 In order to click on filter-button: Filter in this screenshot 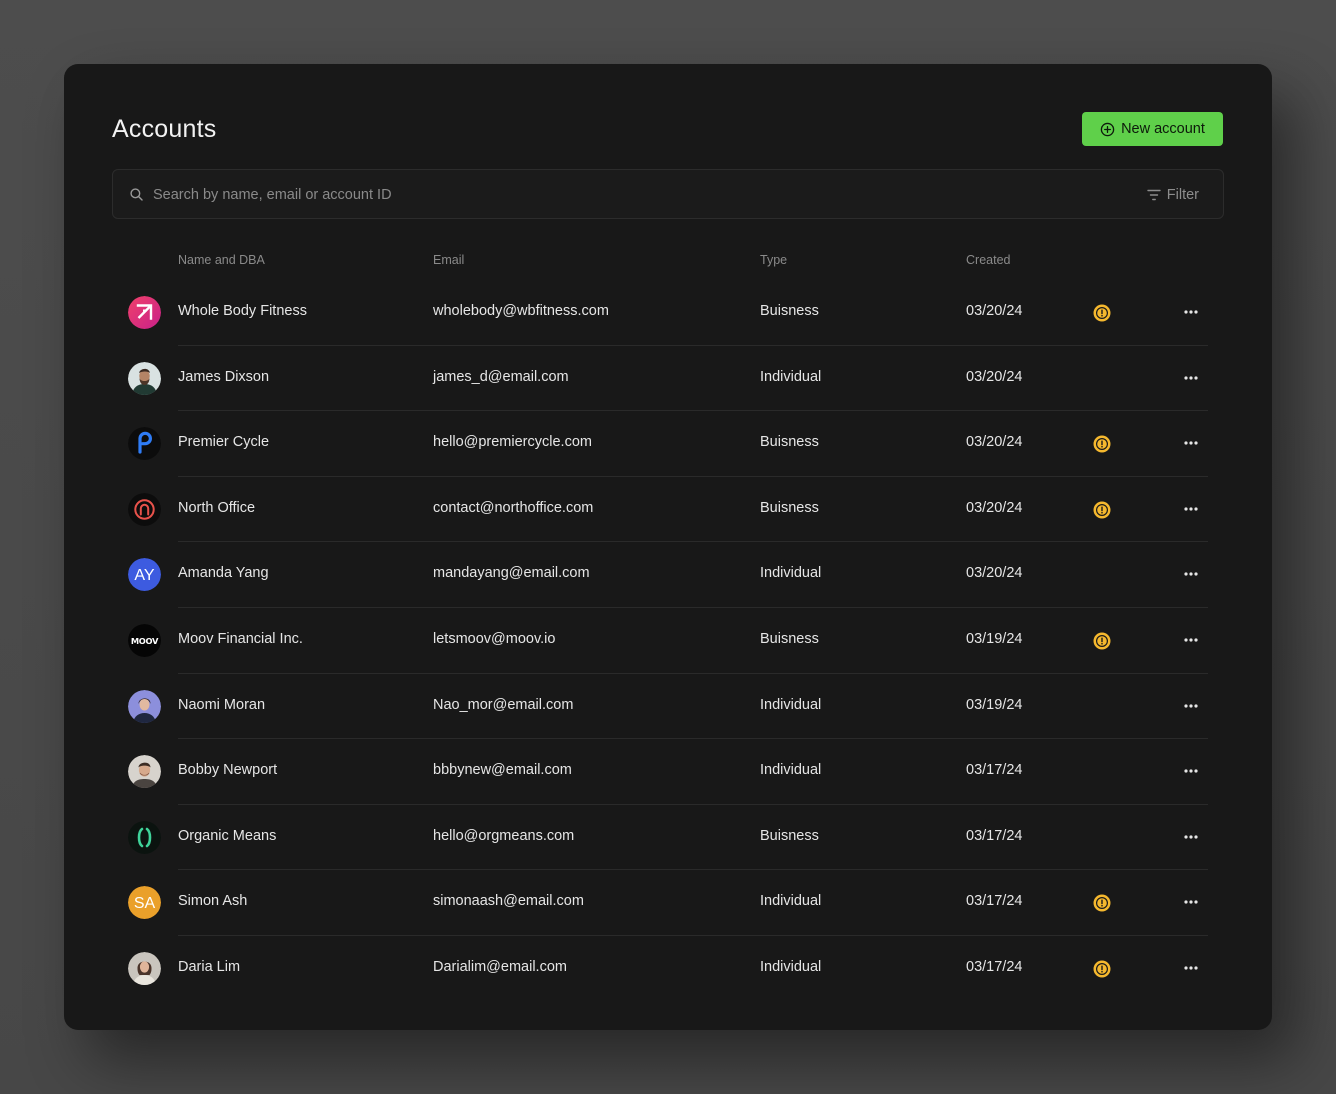, I will do `click(1173, 195)`.